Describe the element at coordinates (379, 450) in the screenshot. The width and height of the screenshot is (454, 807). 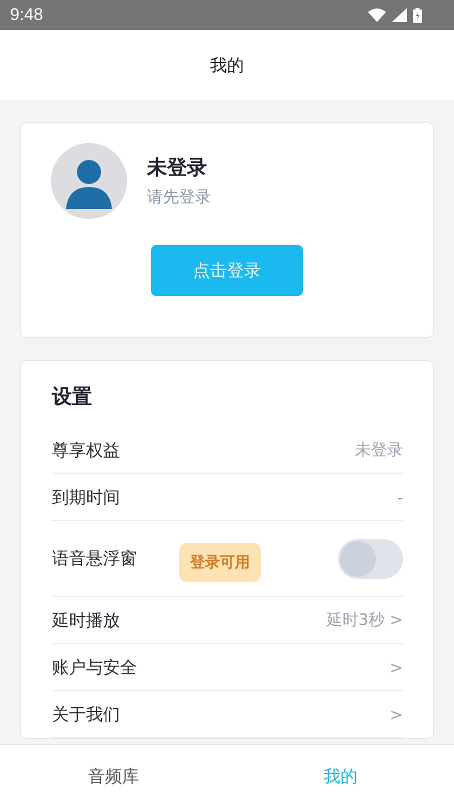
I see `setting-value: 未登录` at that location.